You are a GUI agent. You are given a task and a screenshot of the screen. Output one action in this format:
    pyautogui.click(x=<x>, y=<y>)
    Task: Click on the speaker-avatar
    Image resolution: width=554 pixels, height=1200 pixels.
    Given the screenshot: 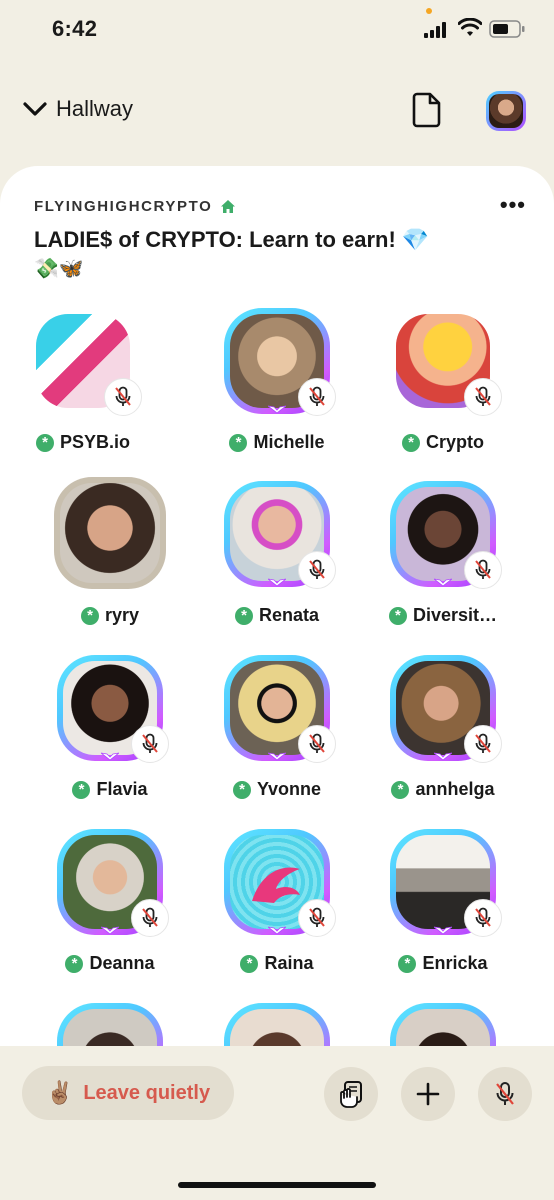 What is the action you would take?
    pyautogui.click(x=110, y=533)
    